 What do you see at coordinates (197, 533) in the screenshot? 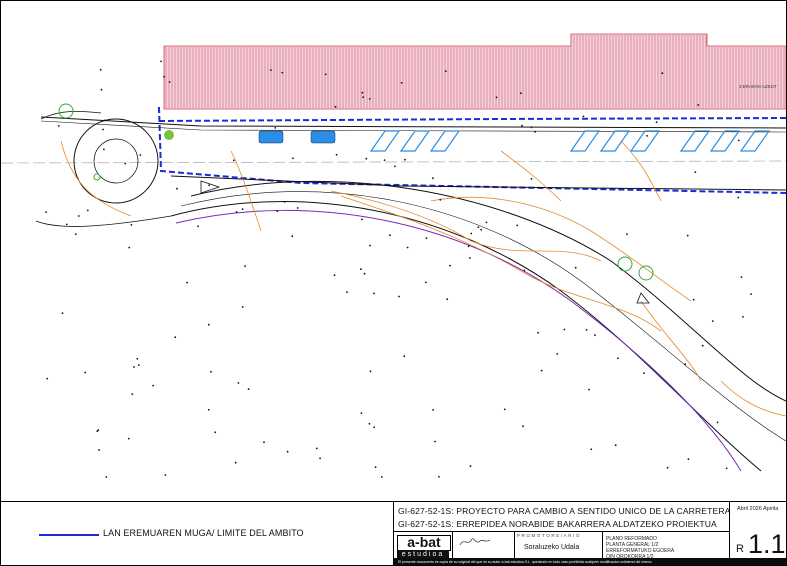
I see `legend-panel: LAN EREMUAREN MUGA/ LIMITE DEL AMBITO` at bounding box center [197, 533].